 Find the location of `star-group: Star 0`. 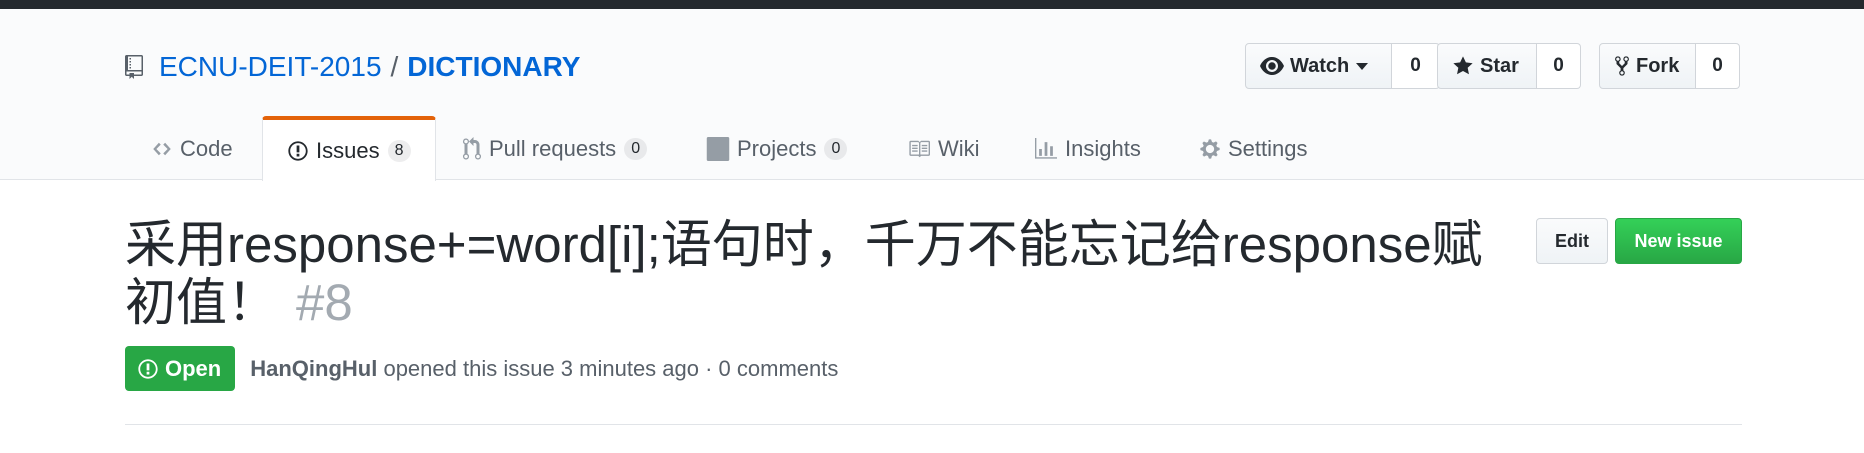

star-group: Star 0 is located at coordinates (1509, 66).